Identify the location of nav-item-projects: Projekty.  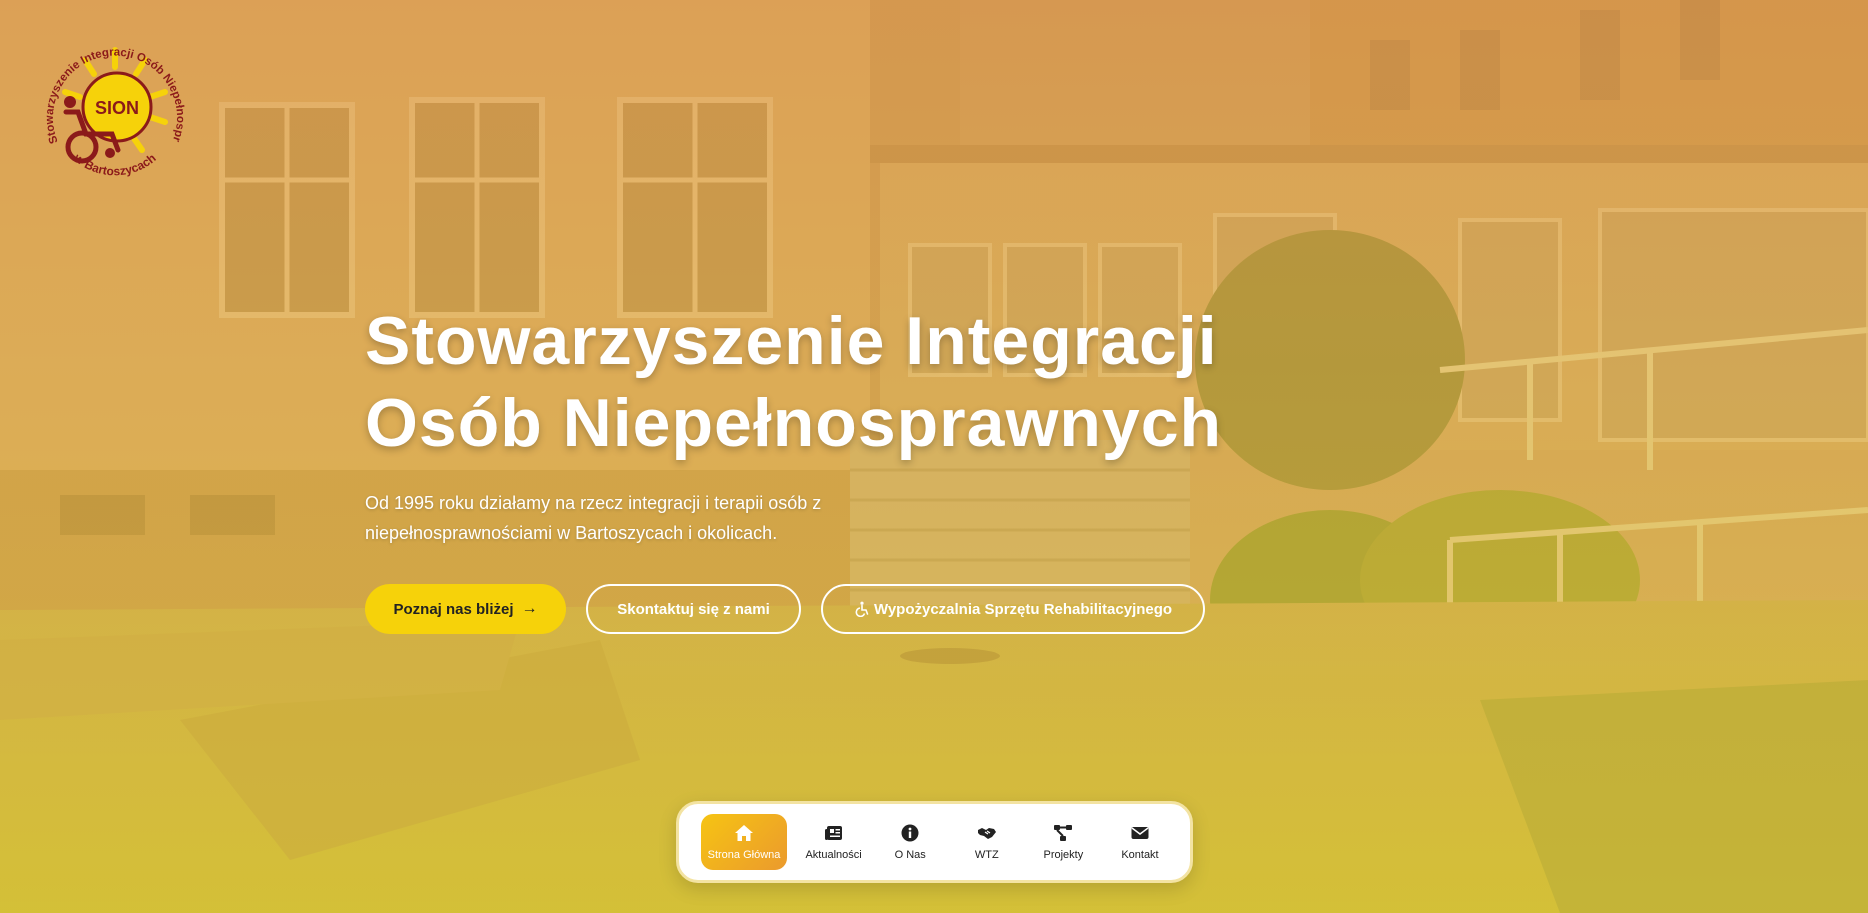
(1063, 842).